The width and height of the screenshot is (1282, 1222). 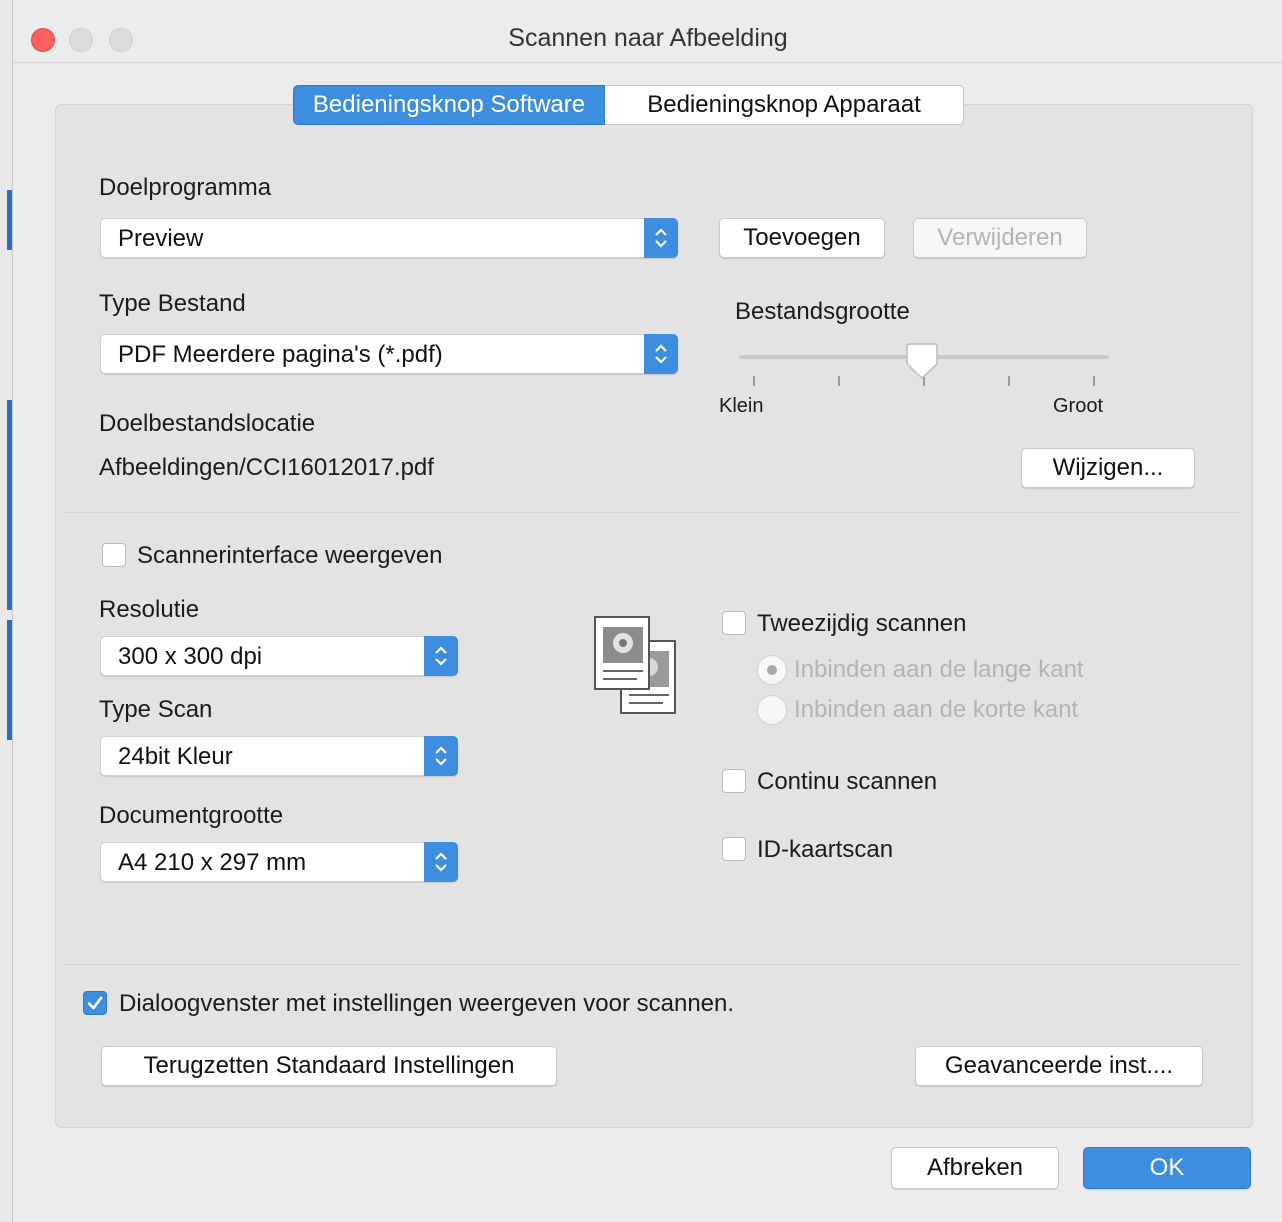 What do you see at coordinates (156, 709) in the screenshot?
I see `scan-type-label: Type Scan` at bounding box center [156, 709].